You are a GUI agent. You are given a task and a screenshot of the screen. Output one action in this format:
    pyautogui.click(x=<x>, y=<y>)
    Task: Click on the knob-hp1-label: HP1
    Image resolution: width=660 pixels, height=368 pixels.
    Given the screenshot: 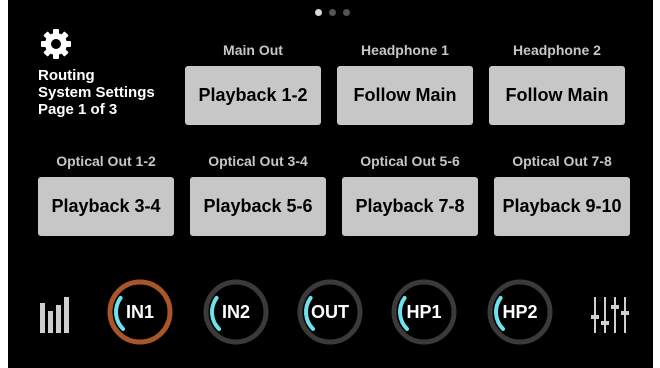 What is the action you would take?
    pyautogui.click(x=424, y=311)
    